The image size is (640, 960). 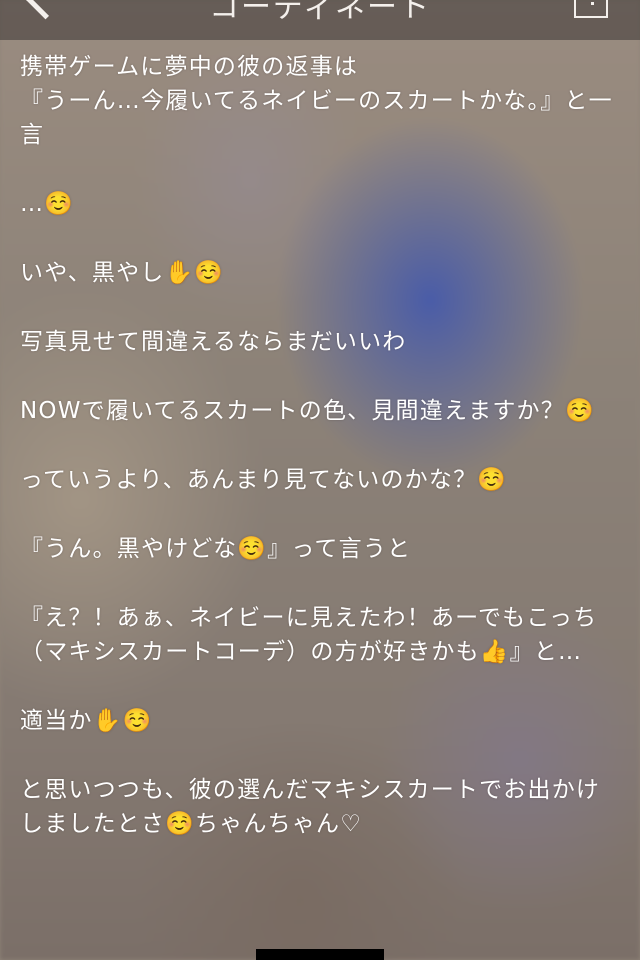 I want to click on paragraph: 写真見せて間違えるならまだいいわ, so click(x=213, y=342).